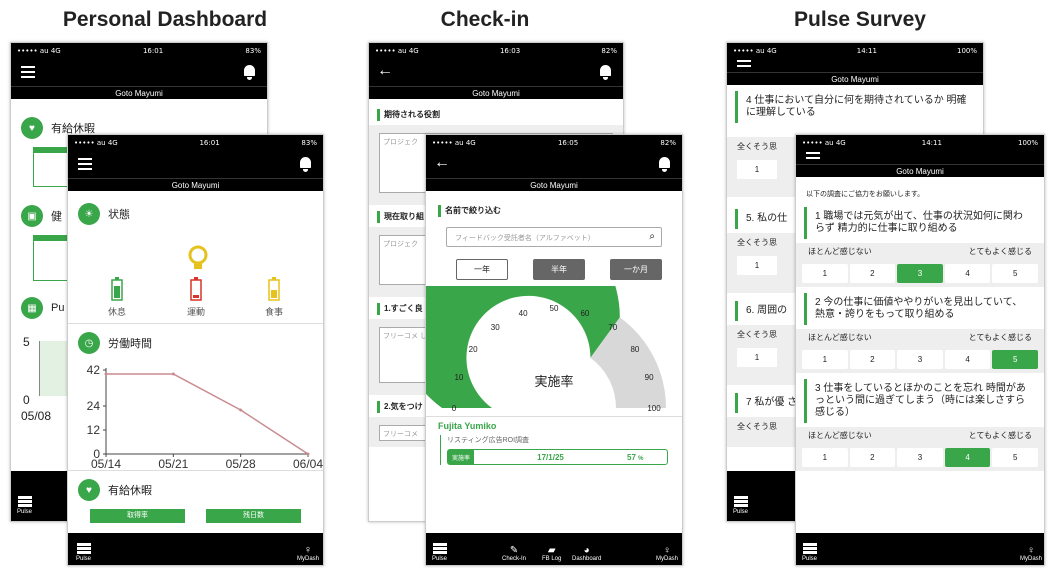 The image size is (1048, 568). I want to click on footer-checkin: ✎ Check-In, so click(514, 553).